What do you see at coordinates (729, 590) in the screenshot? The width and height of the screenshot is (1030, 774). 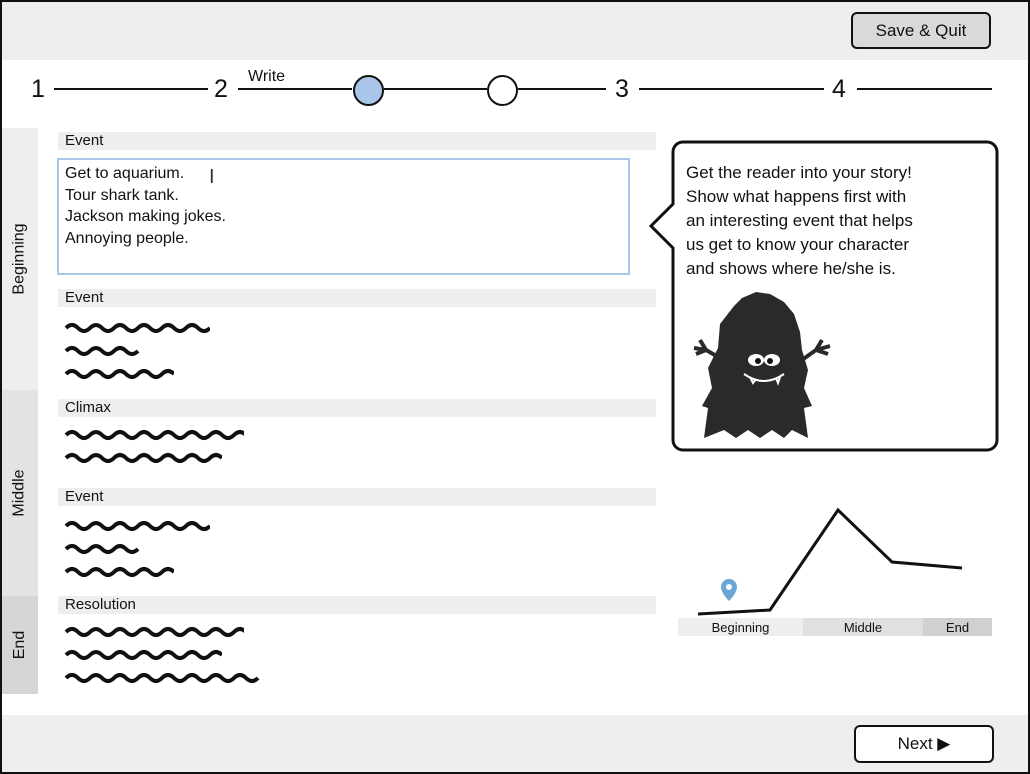 I see `map-pin-icon` at bounding box center [729, 590].